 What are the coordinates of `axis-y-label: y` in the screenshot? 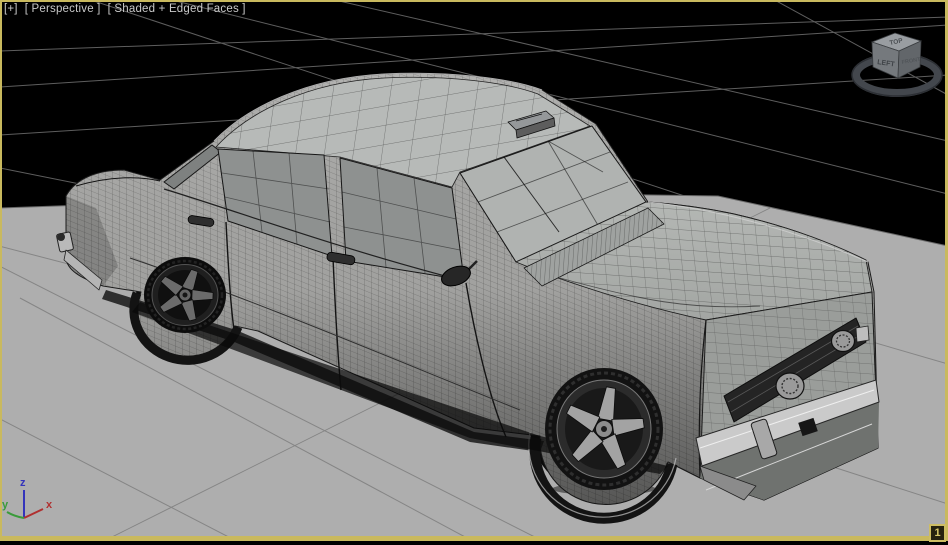 It's located at (5, 505).